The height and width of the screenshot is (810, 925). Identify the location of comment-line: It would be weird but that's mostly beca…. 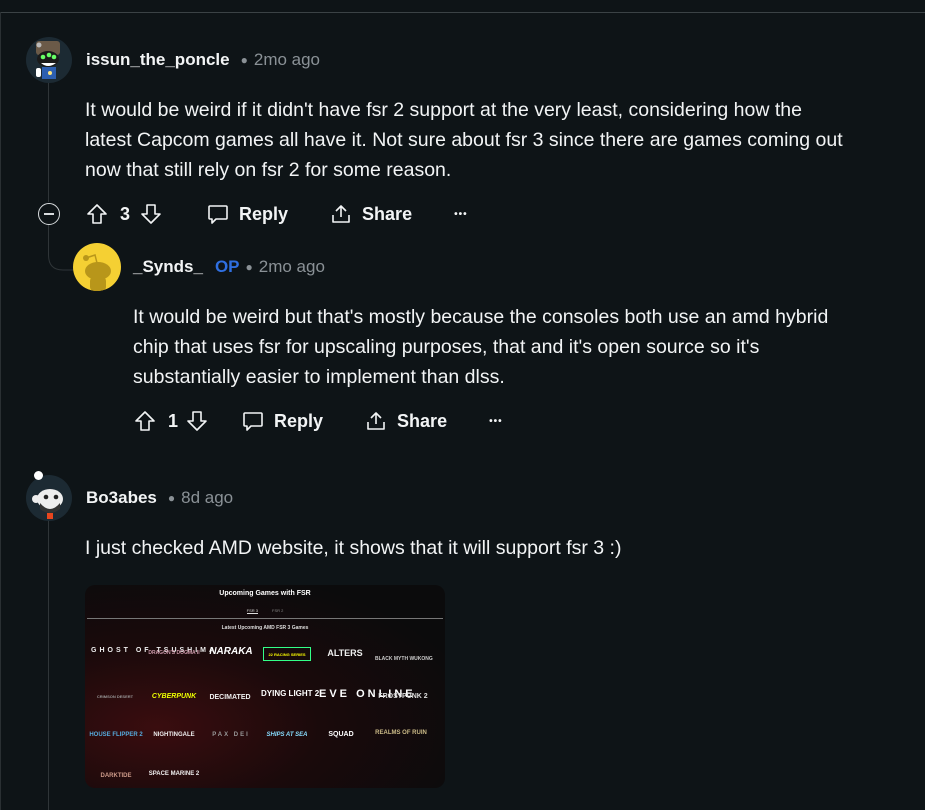
(481, 317).